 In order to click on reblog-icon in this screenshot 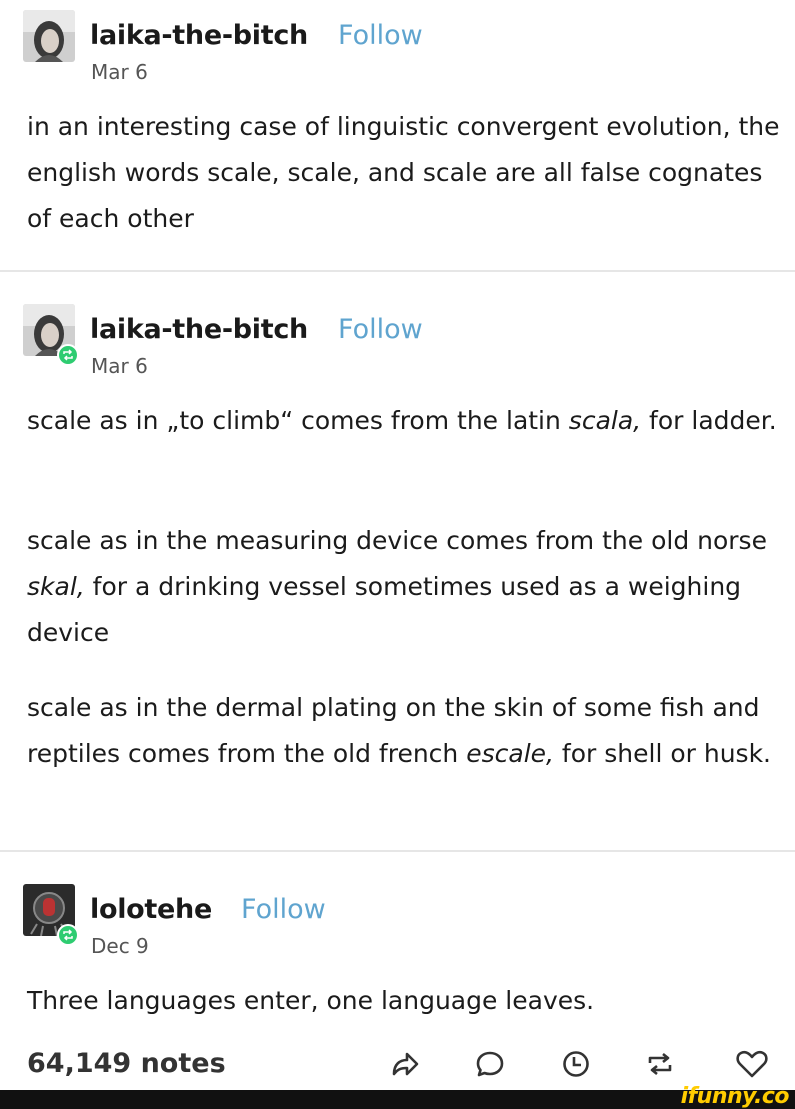, I will do `click(660, 1064)`.